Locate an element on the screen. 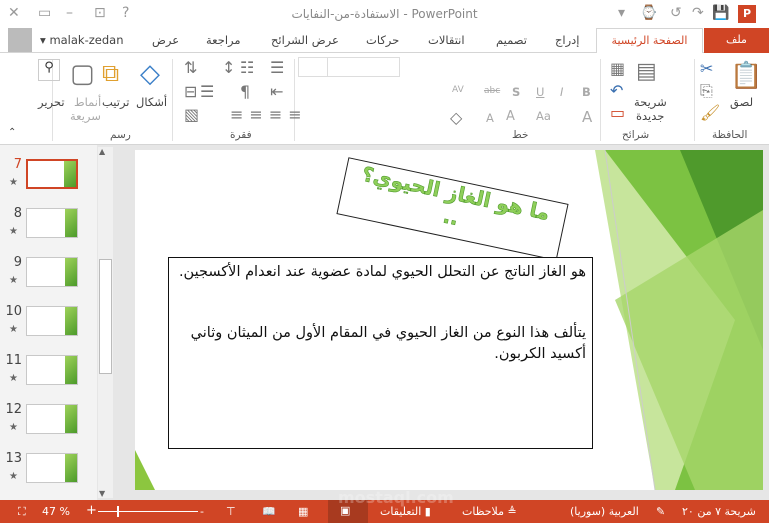 The width and height of the screenshot is (769, 531). italic-button: I is located at coordinates (561, 92).